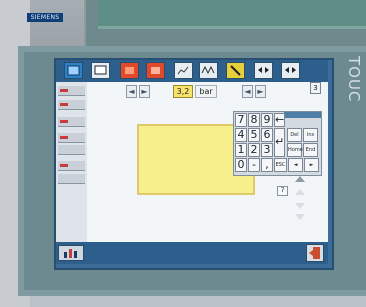 The height and width of the screenshot is (307, 366). I want to click on decrement-button-2: ◄, so click(247, 91).